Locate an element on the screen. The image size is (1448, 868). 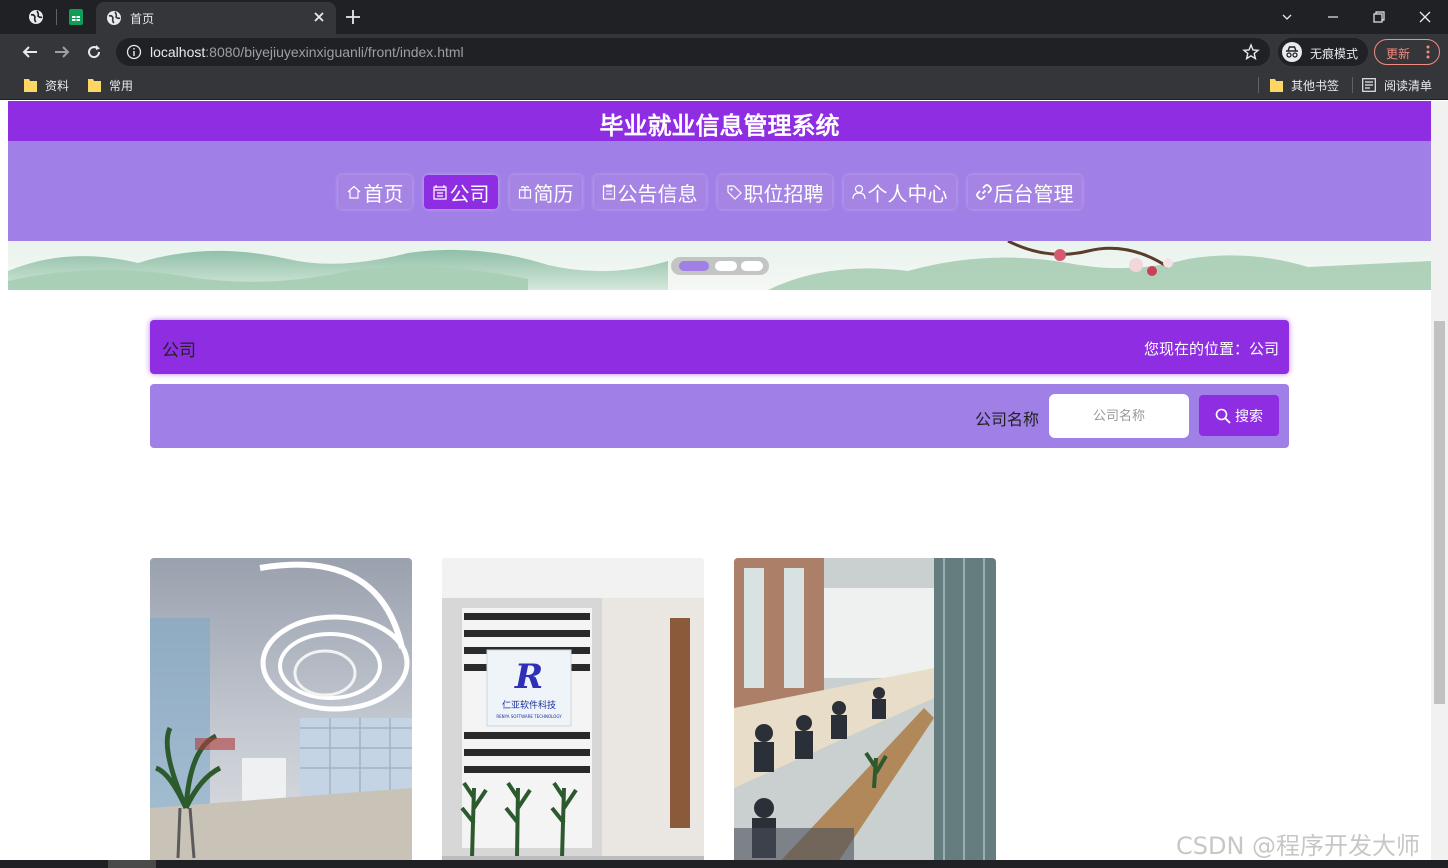
restore-icon is located at coordinates (1379, 17).